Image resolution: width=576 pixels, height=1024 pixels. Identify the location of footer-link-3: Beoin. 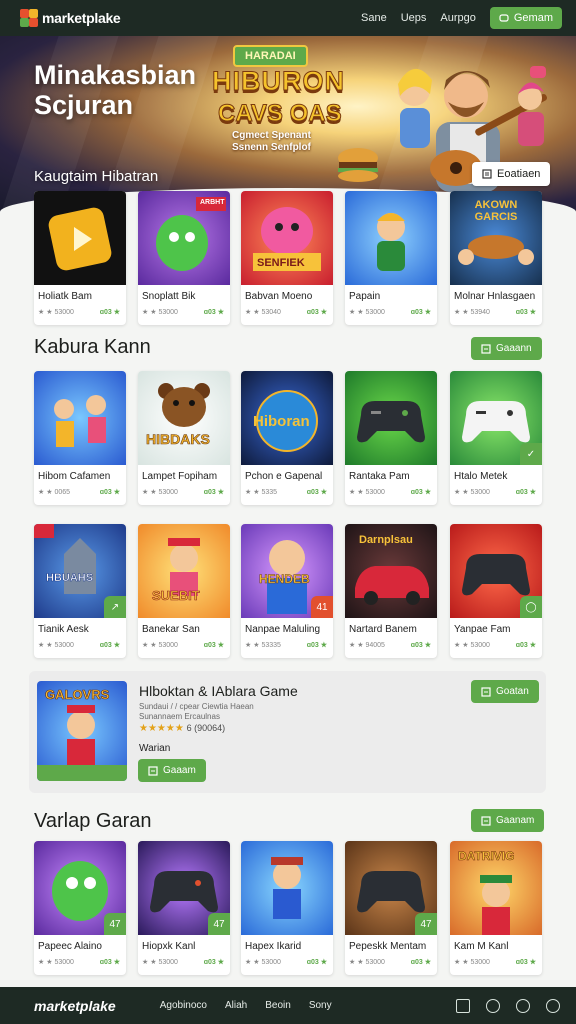
(278, 1005).